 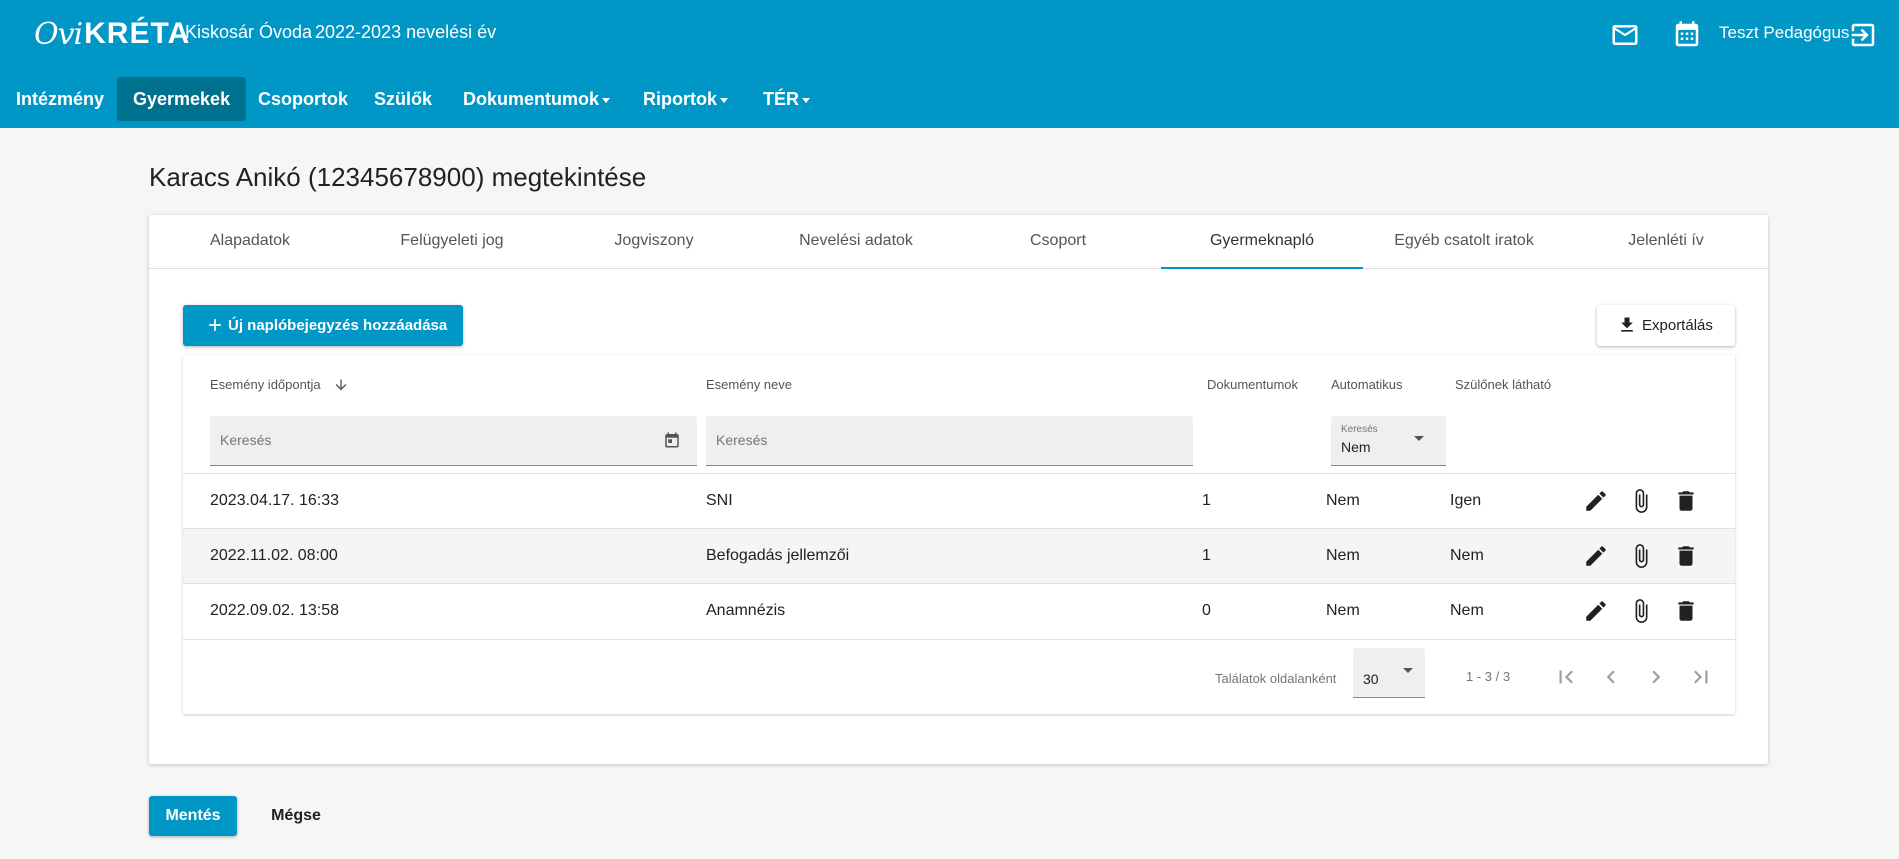 What do you see at coordinates (778, 555) in the screenshot?
I see `cell-name: Befogadás jellemzői` at bounding box center [778, 555].